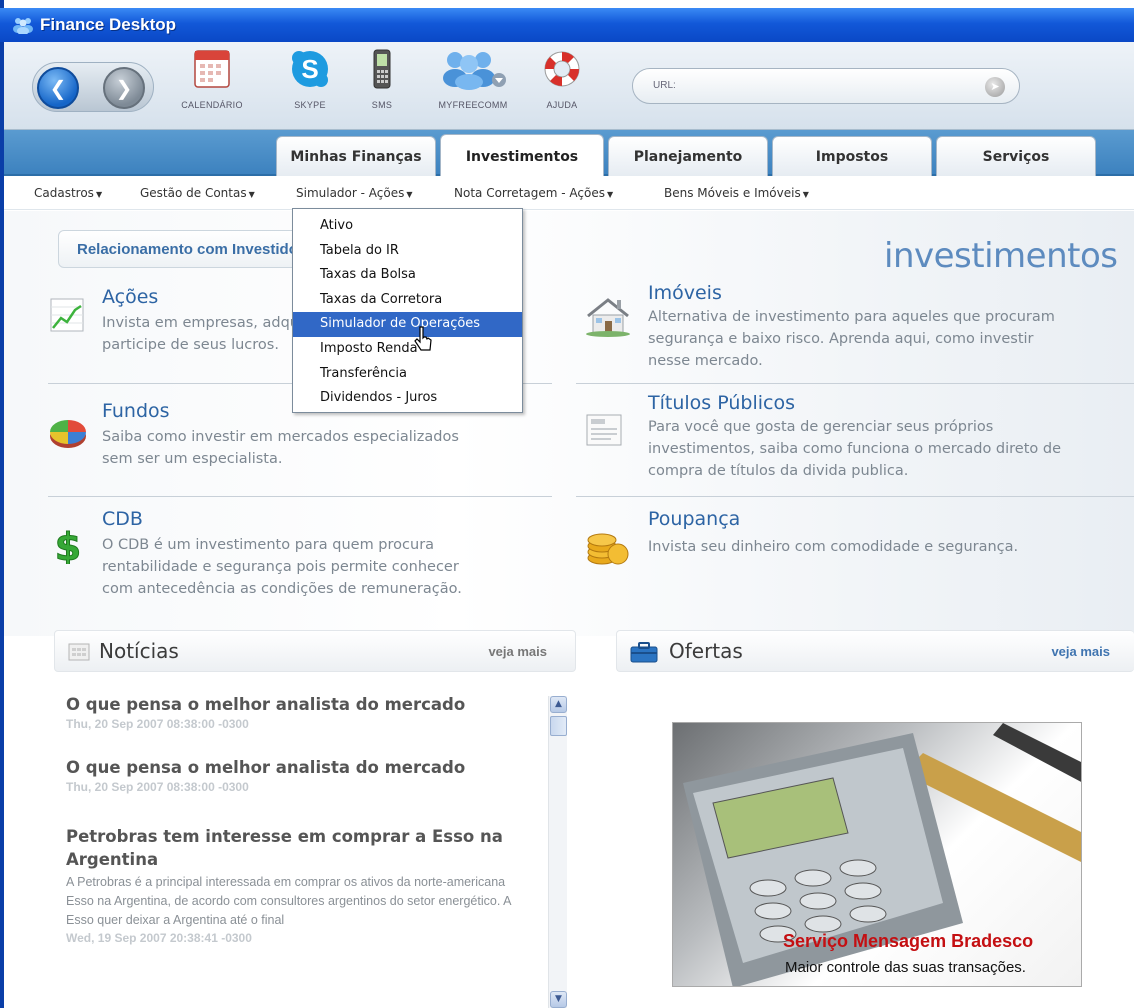 The image size is (1134, 1008). Describe the element at coordinates (826, 86) in the screenshot. I see `url-bar: URL: ➤` at that location.